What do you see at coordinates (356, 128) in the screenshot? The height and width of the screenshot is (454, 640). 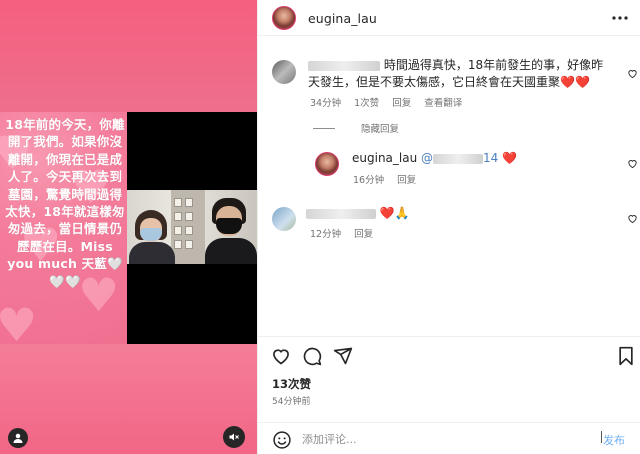 I see `hide-replies-button: 隐藏回复` at bounding box center [356, 128].